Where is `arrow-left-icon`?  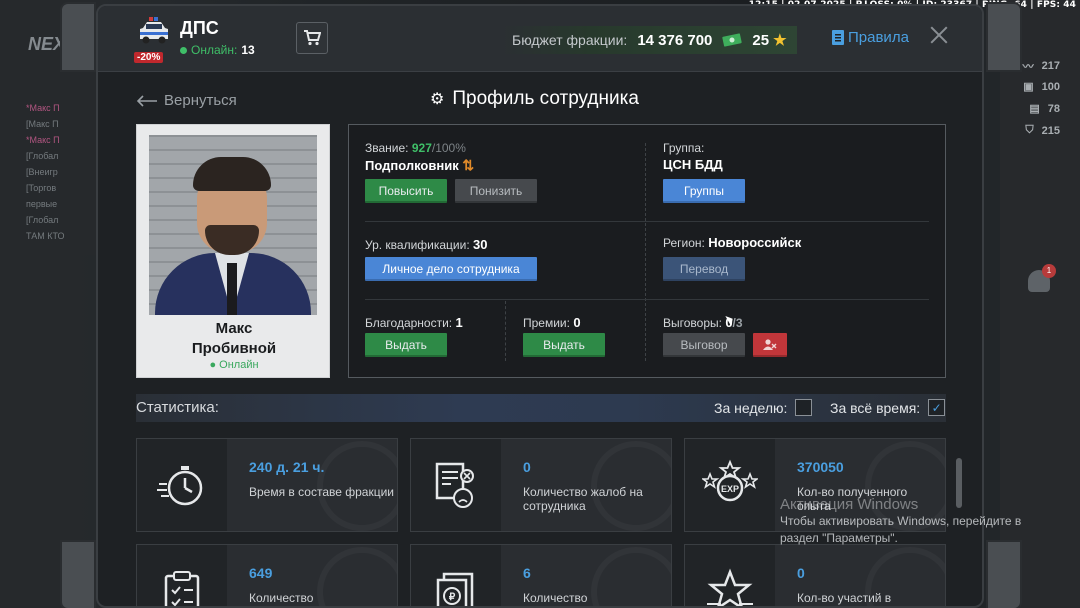 arrow-left-icon is located at coordinates (146, 100).